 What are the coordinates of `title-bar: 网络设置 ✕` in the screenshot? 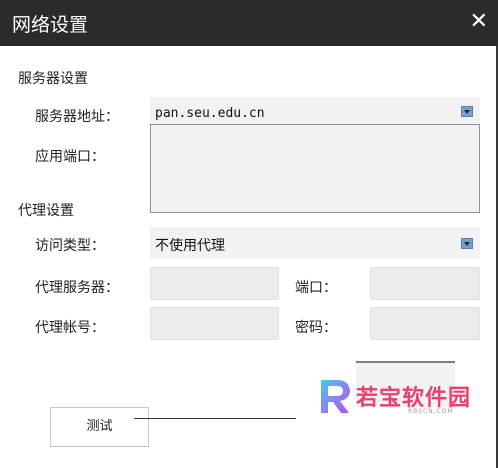 It's located at (249, 23).